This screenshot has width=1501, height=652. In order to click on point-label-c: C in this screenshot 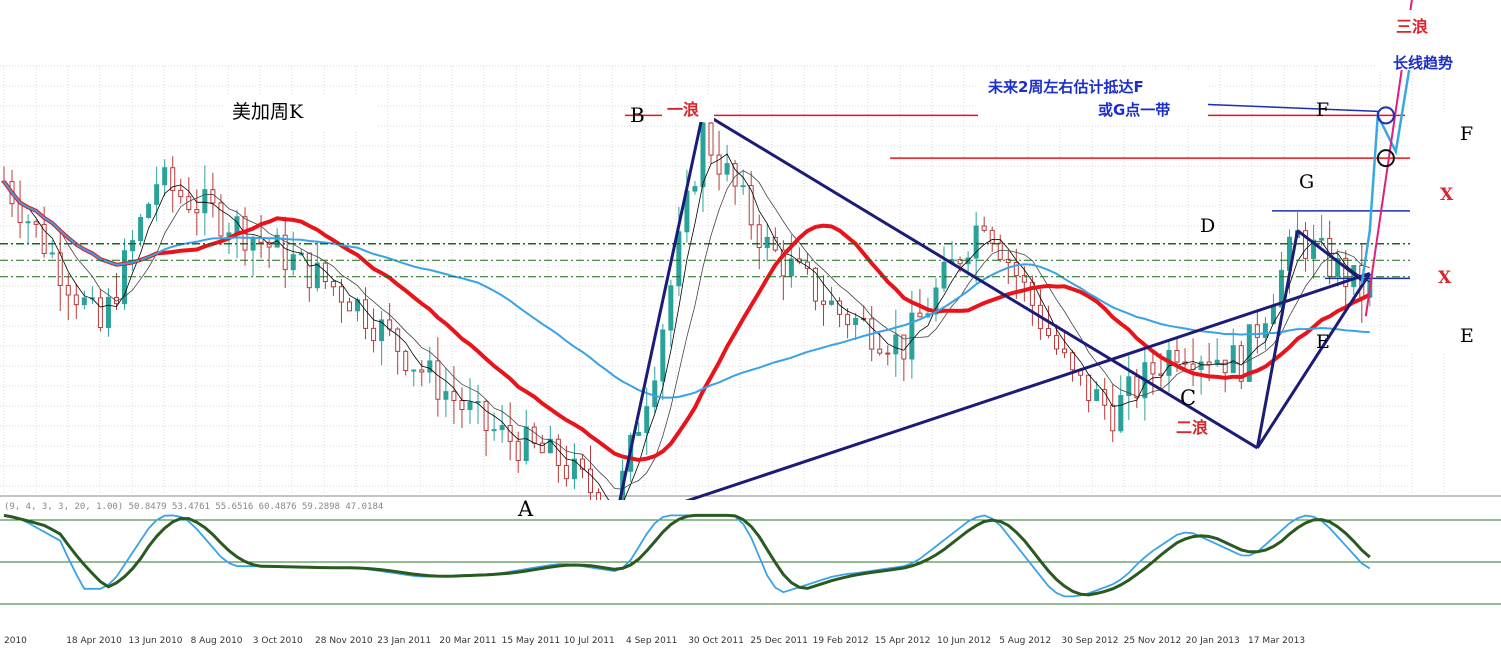, I will do `click(1188, 398)`.